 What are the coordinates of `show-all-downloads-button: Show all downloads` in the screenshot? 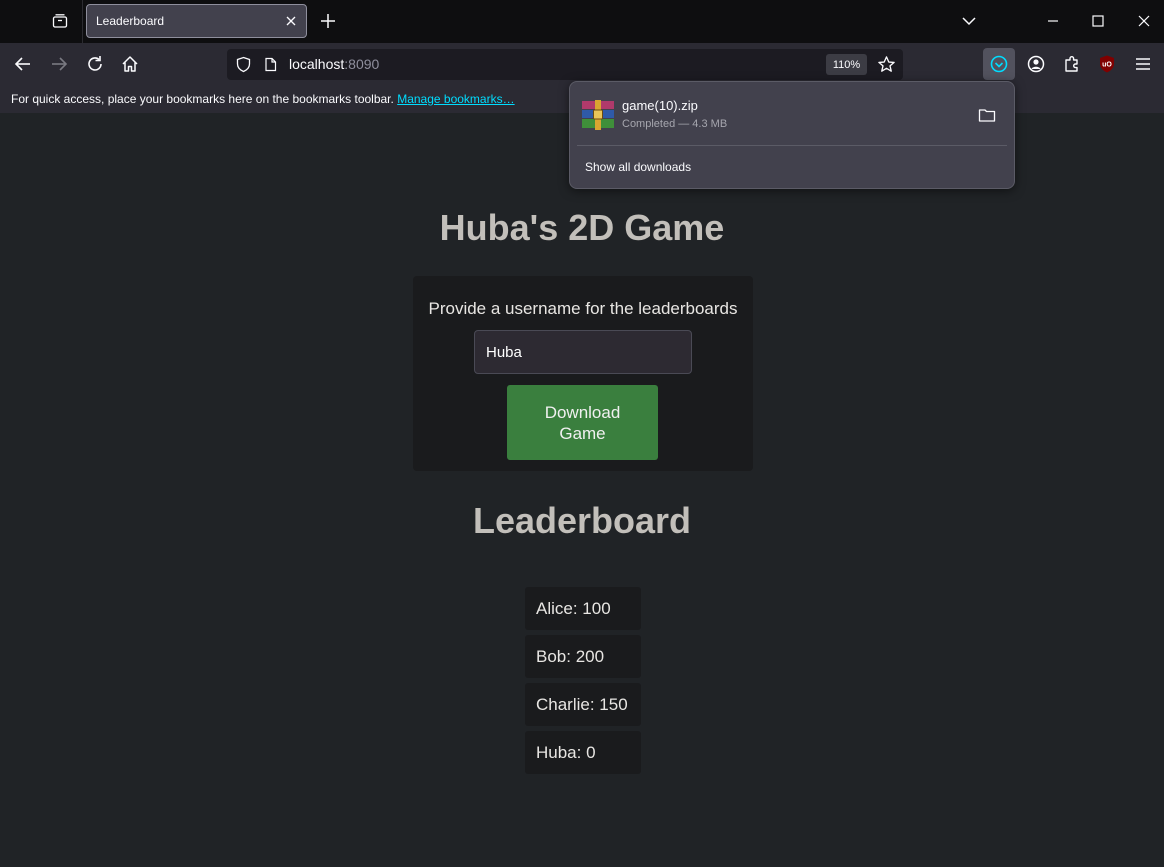 It's located at (638, 167).